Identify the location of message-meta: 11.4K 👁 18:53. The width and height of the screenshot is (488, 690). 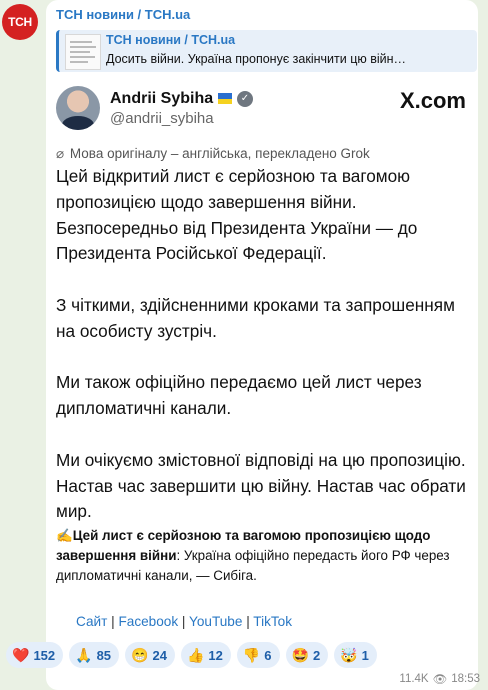
(439, 679).